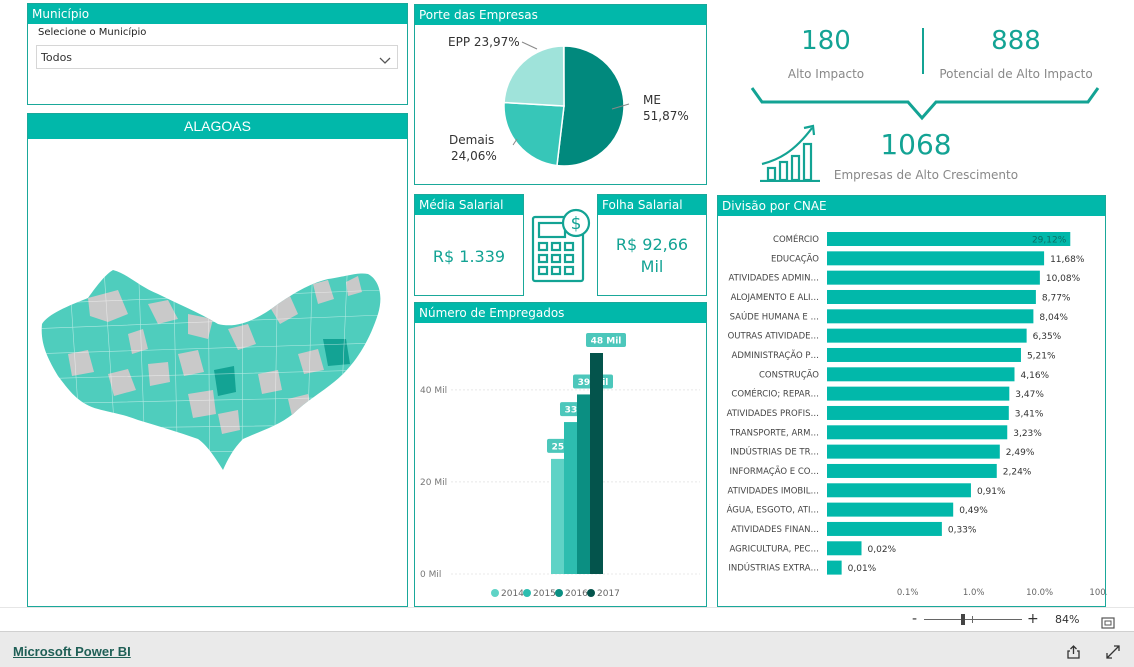 The height and width of the screenshot is (667, 1134). Describe the element at coordinates (1017, 472) in the screenshot. I see `cnae-data-label: 2,24%` at that location.